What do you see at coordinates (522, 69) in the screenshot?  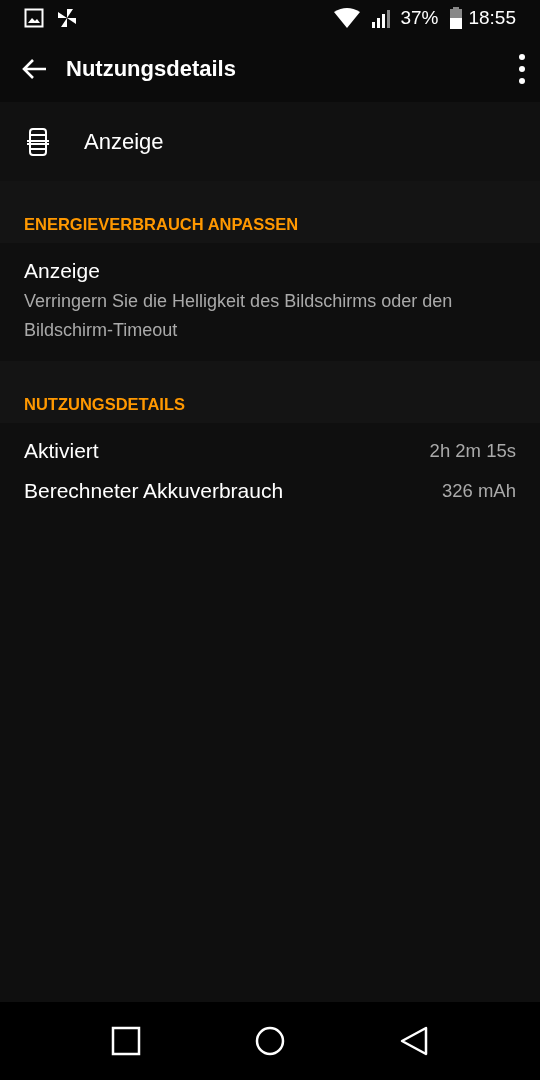 I see `more-options-button` at bounding box center [522, 69].